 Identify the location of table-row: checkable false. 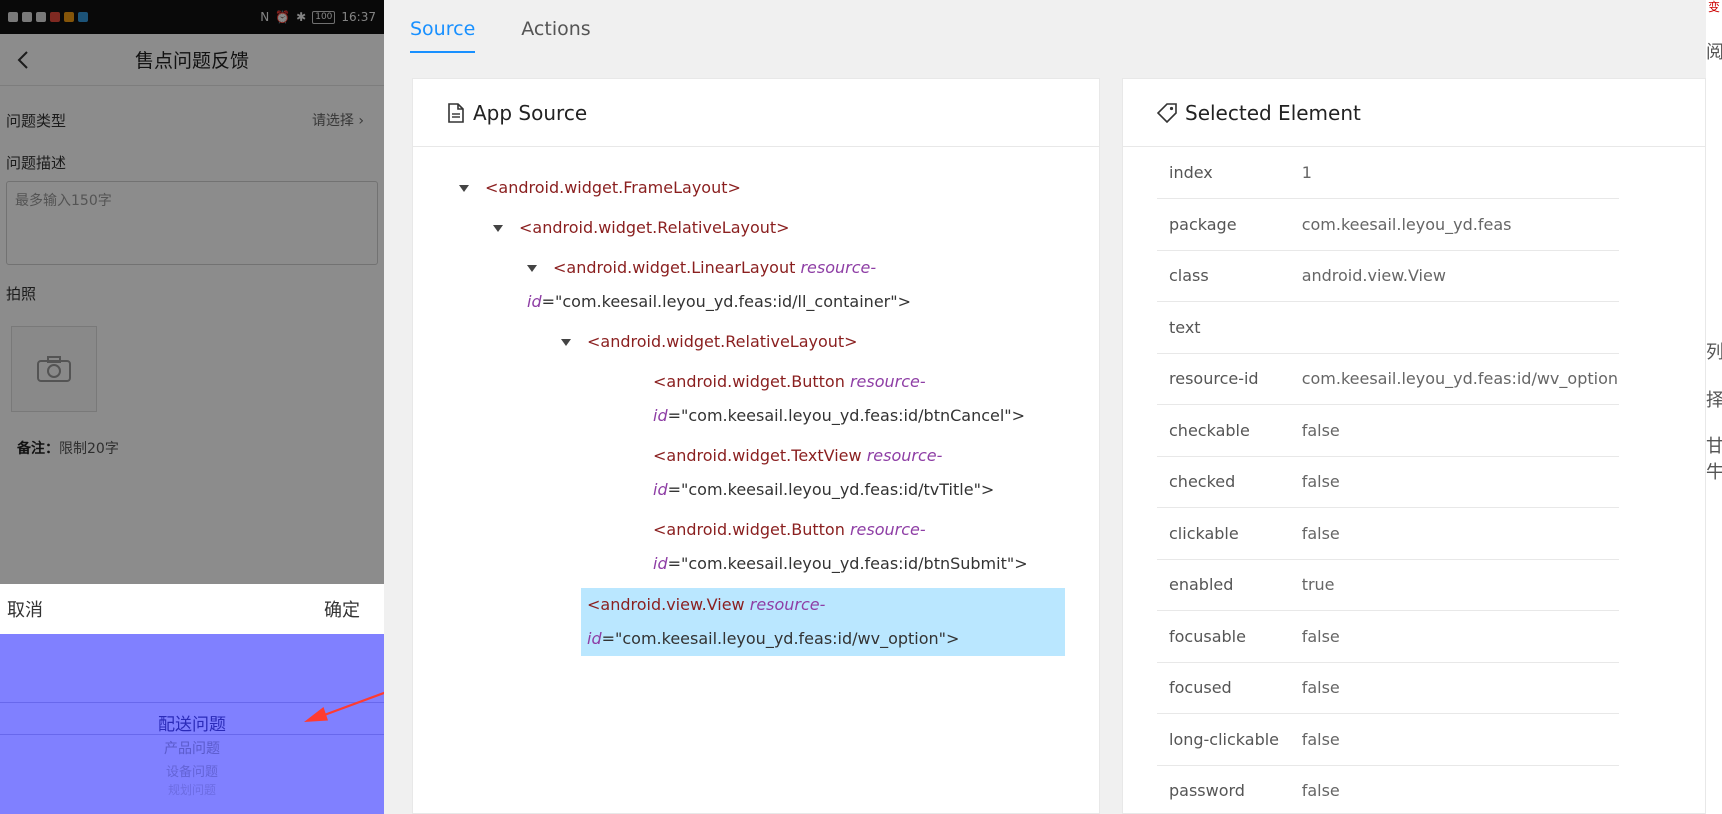
(1388, 430).